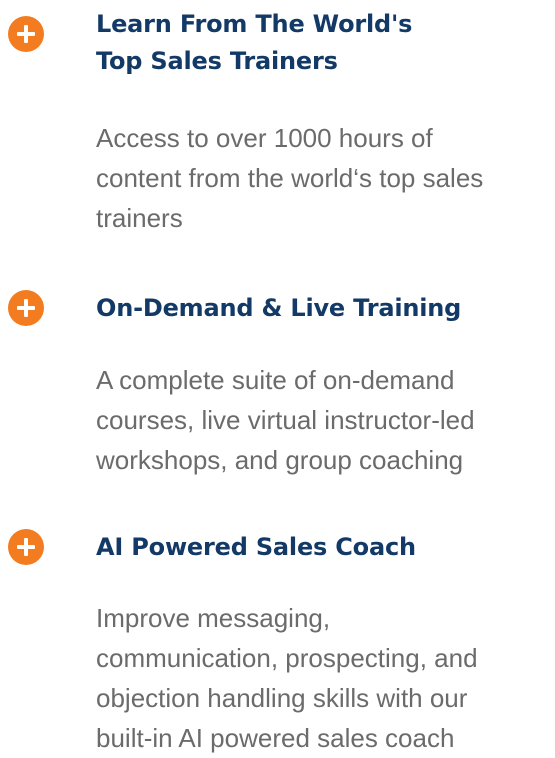  What do you see at coordinates (279, 308) in the screenshot?
I see `feature-title: On-Demand & Live Training` at bounding box center [279, 308].